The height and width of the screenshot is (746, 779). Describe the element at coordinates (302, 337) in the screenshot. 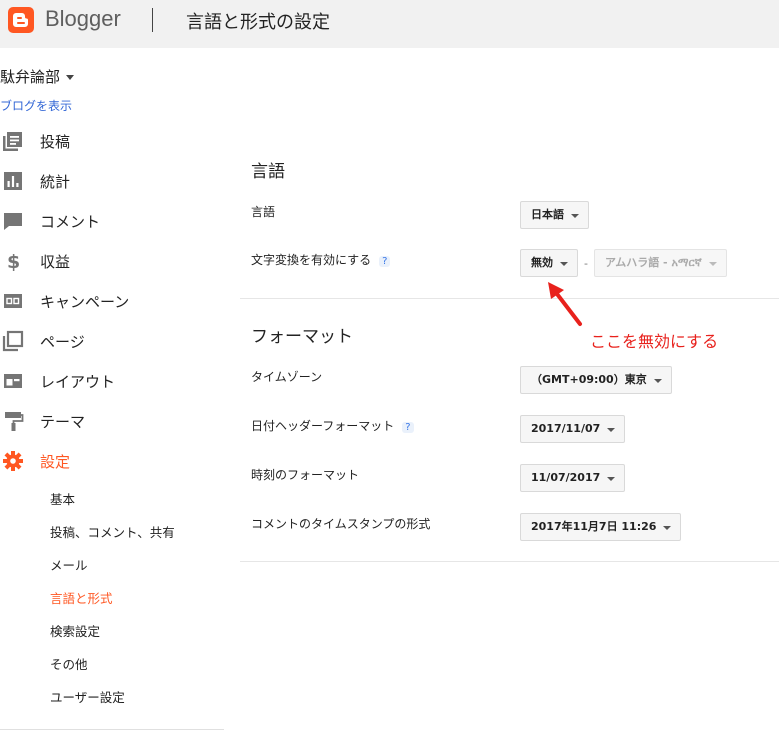

I see `format-section-title: フォーマット` at that location.